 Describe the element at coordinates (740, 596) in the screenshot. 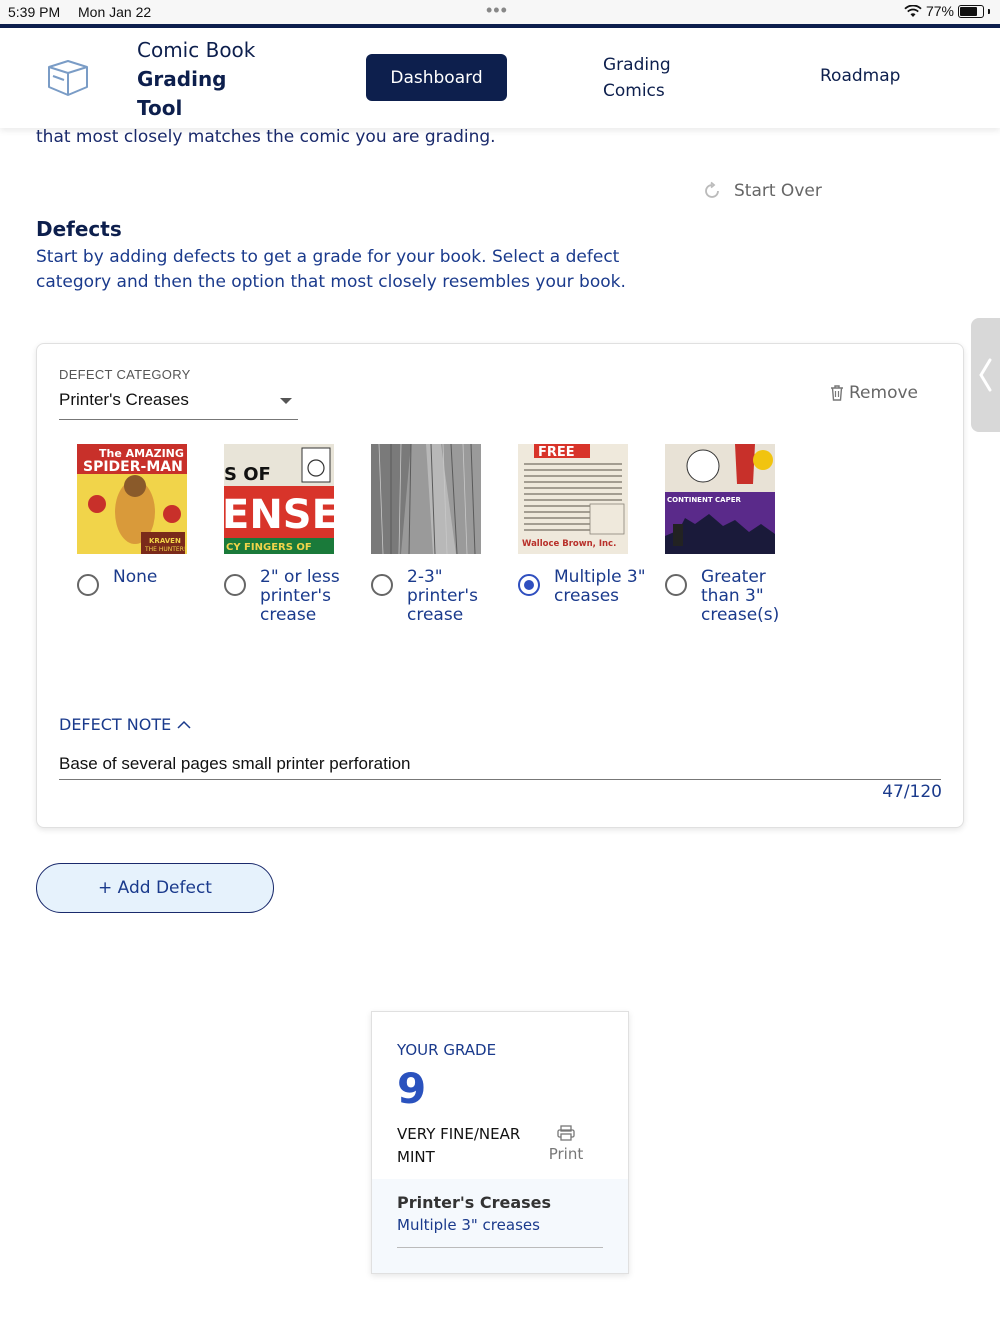

I see `option-label: Greater than 3" crease(s)` at that location.